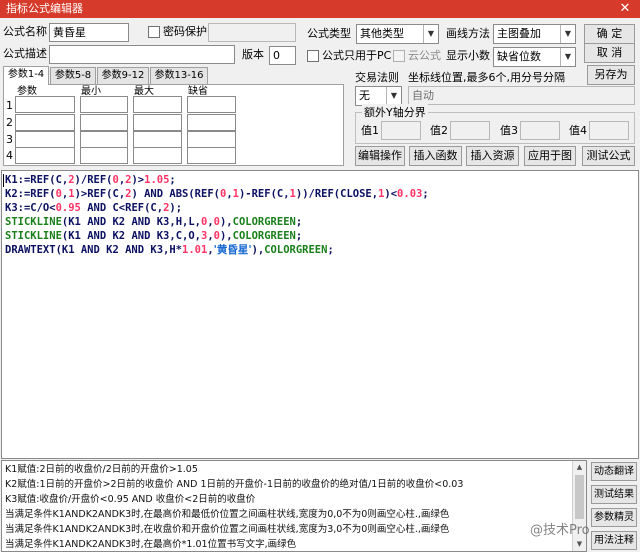 The image size is (640, 552). What do you see at coordinates (378, 96) in the screenshot?
I see `trade-rule-select: 无 ▼` at bounding box center [378, 96].